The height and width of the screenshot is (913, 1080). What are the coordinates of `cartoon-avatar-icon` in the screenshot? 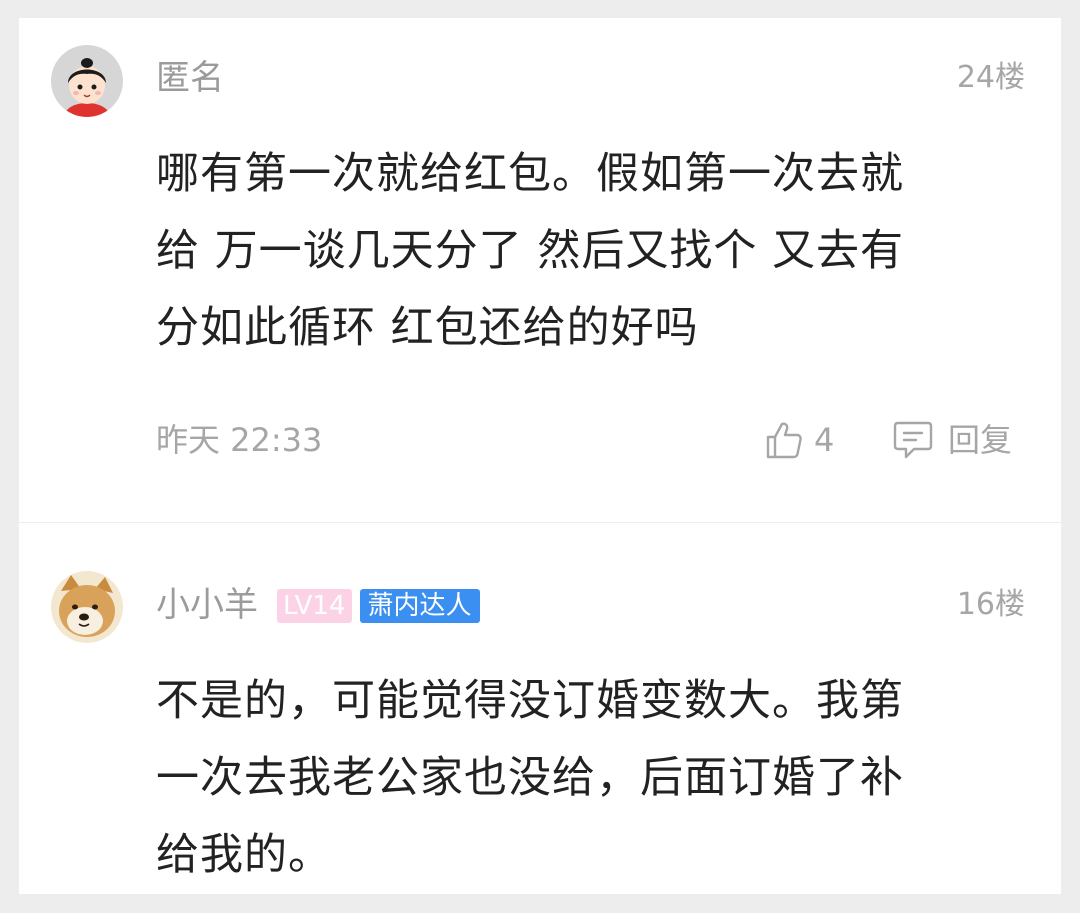 It's located at (87, 81).